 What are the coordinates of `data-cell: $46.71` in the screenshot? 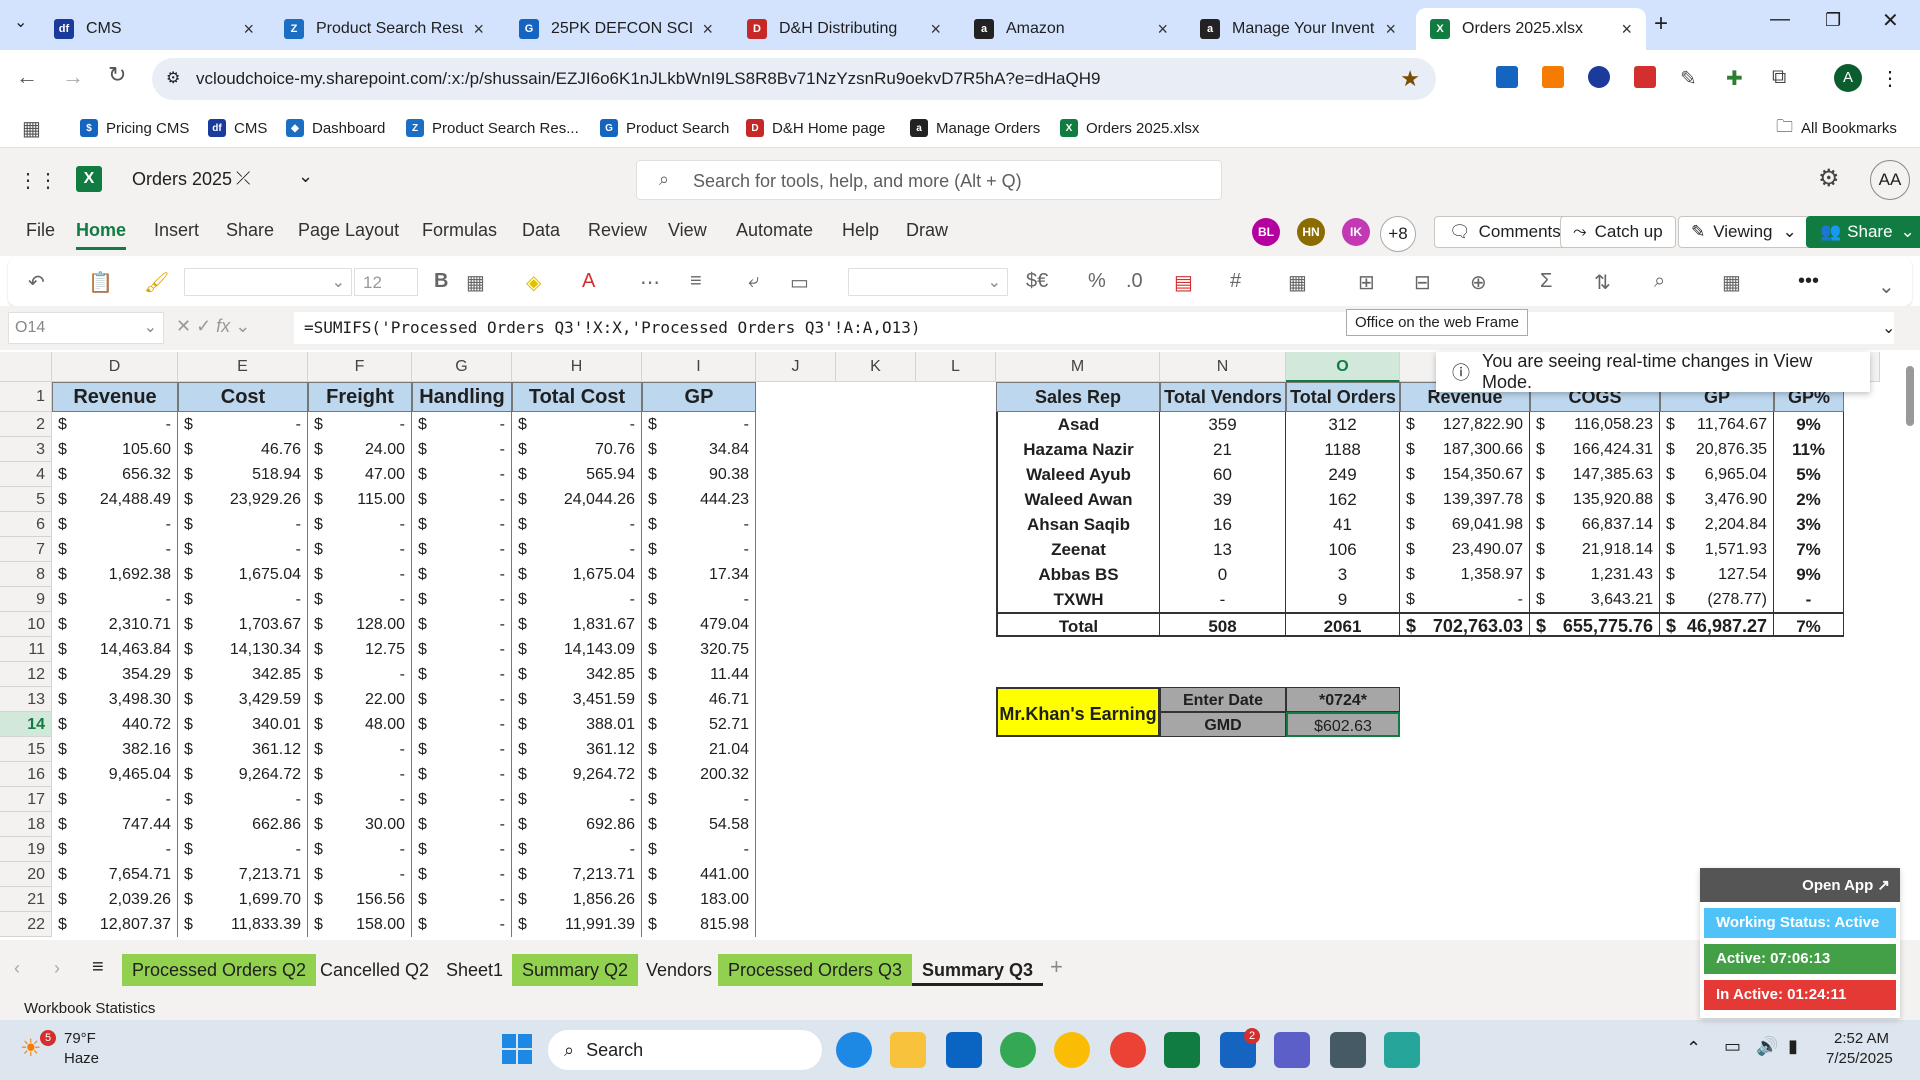 It's located at (699, 699).